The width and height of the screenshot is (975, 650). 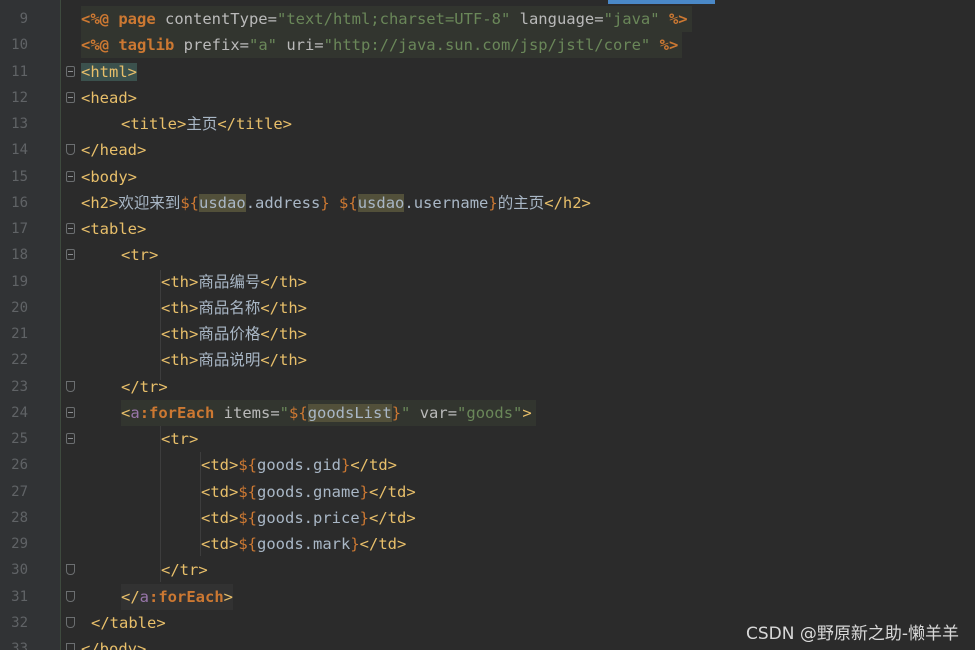 I want to click on code-text: <html>, so click(x=109, y=72).